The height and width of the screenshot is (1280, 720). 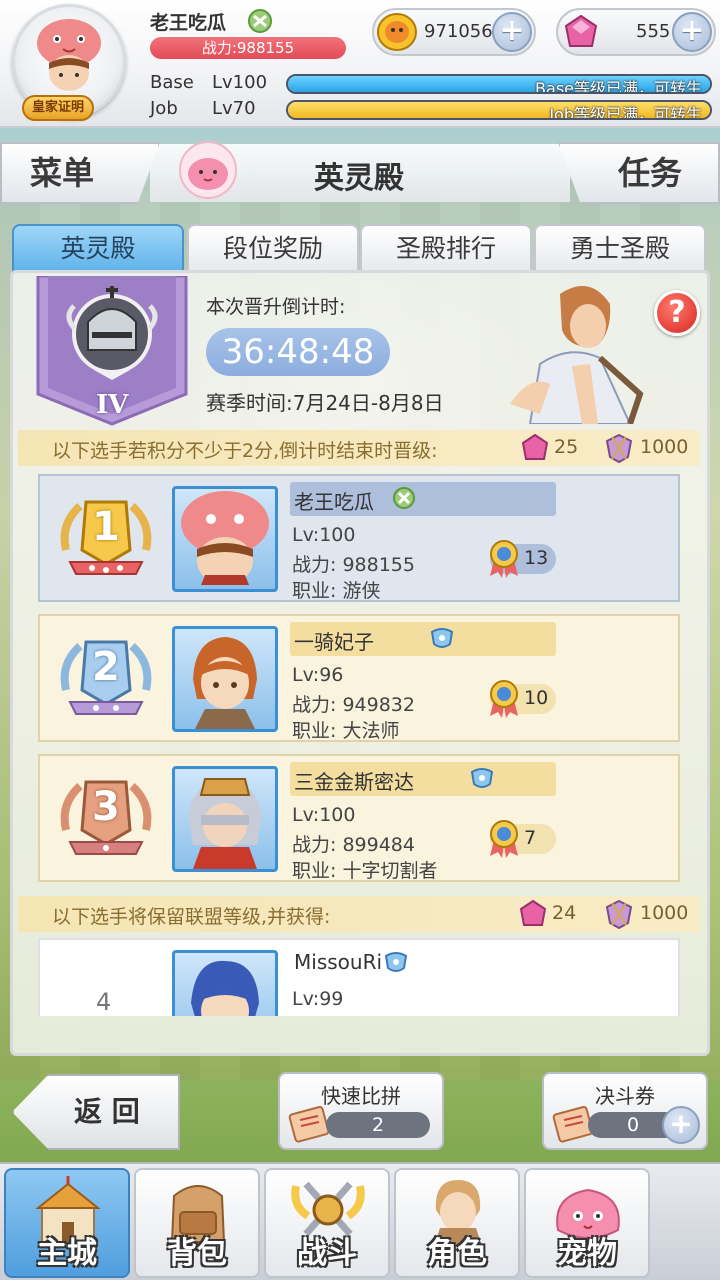 I want to click on player-power: 战力:988155, so click(x=248, y=48).